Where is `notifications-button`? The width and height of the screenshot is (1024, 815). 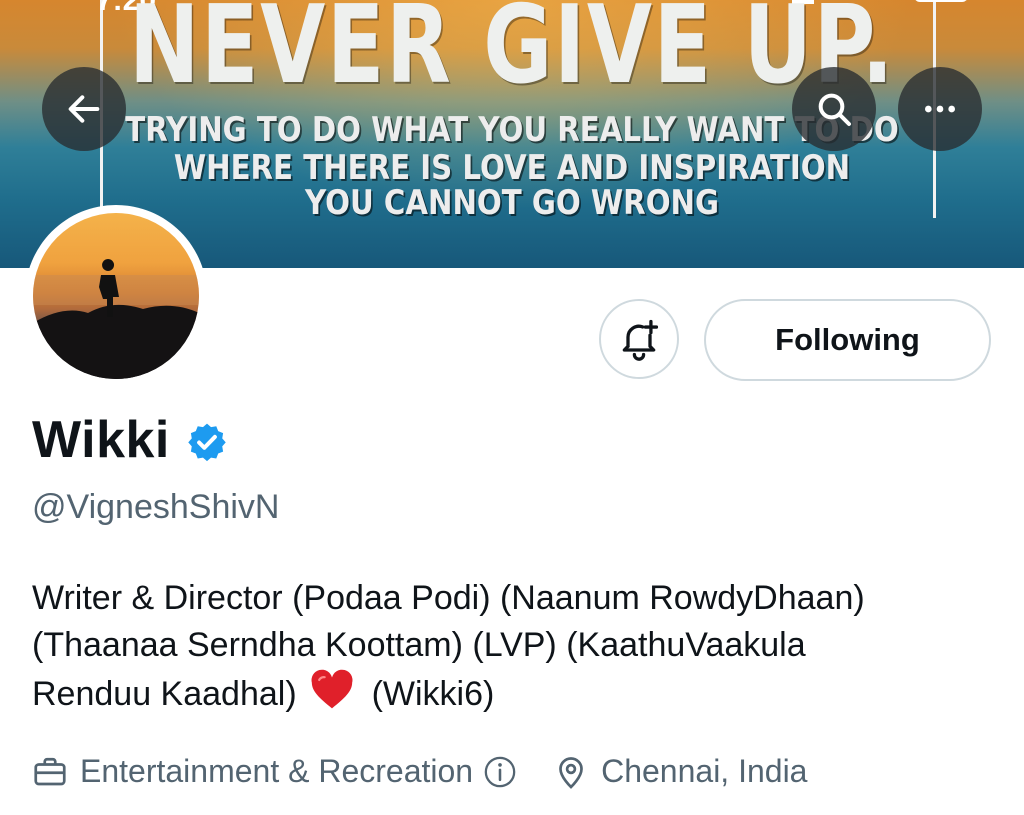
notifications-button is located at coordinates (639, 339).